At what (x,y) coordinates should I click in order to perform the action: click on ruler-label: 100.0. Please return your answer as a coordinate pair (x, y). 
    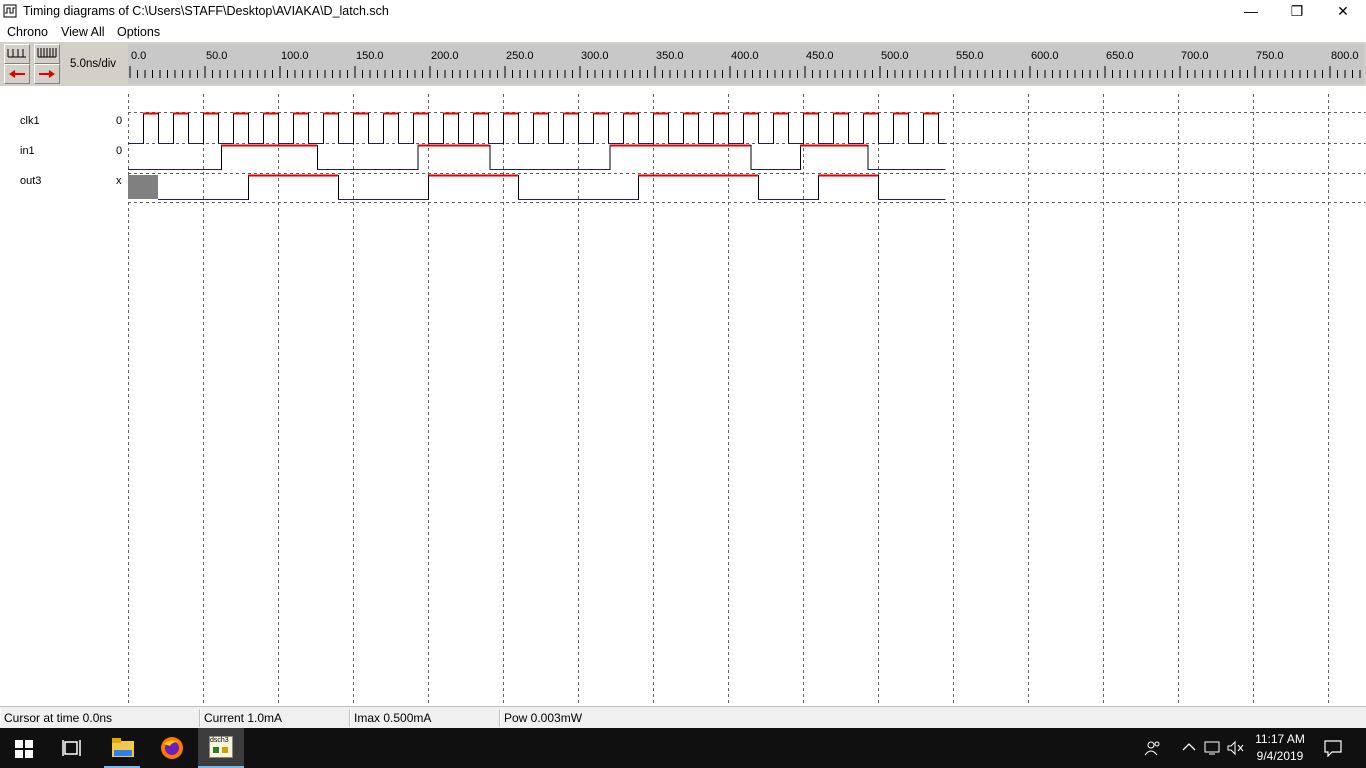
    Looking at the image, I should click on (295, 56).